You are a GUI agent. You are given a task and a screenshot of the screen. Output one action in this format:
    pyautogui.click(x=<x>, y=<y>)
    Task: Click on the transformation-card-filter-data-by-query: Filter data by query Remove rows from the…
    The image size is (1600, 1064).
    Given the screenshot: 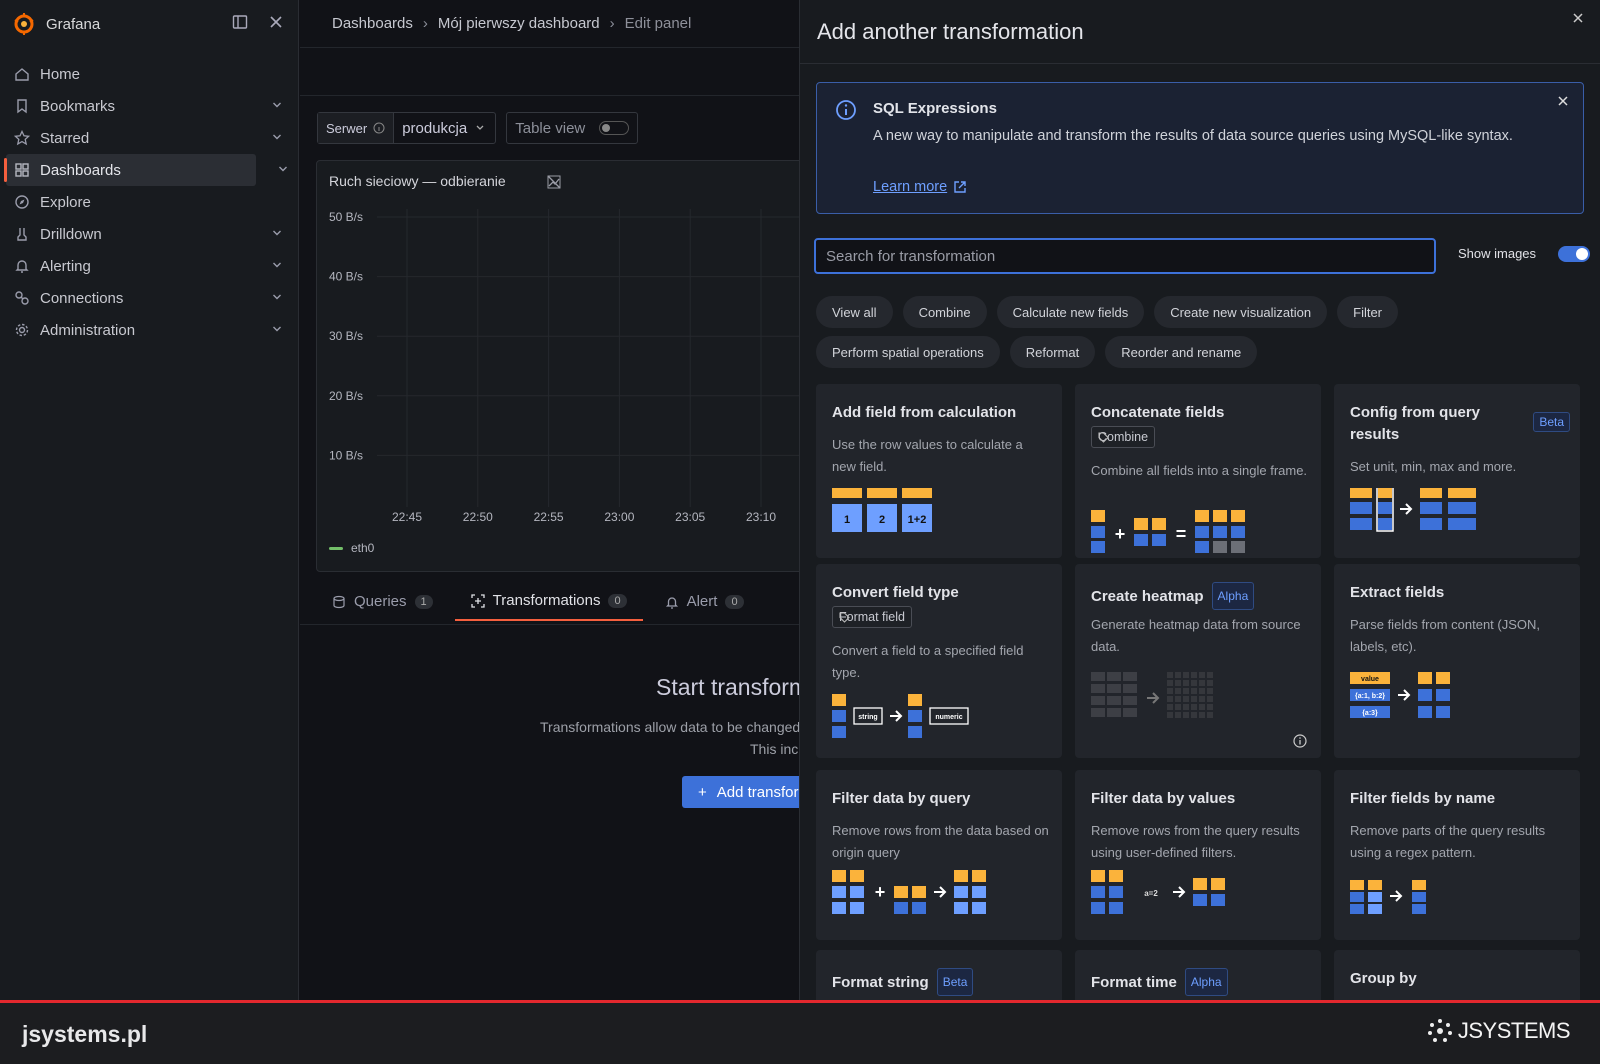 What is the action you would take?
    pyautogui.click(x=939, y=855)
    